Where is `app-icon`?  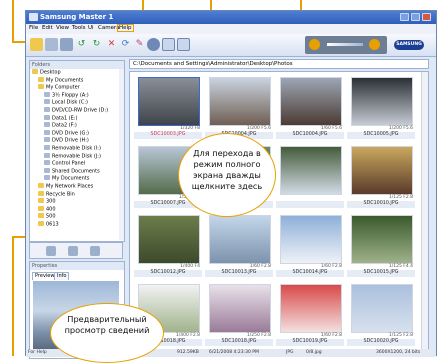 app-icon is located at coordinates (33, 17).